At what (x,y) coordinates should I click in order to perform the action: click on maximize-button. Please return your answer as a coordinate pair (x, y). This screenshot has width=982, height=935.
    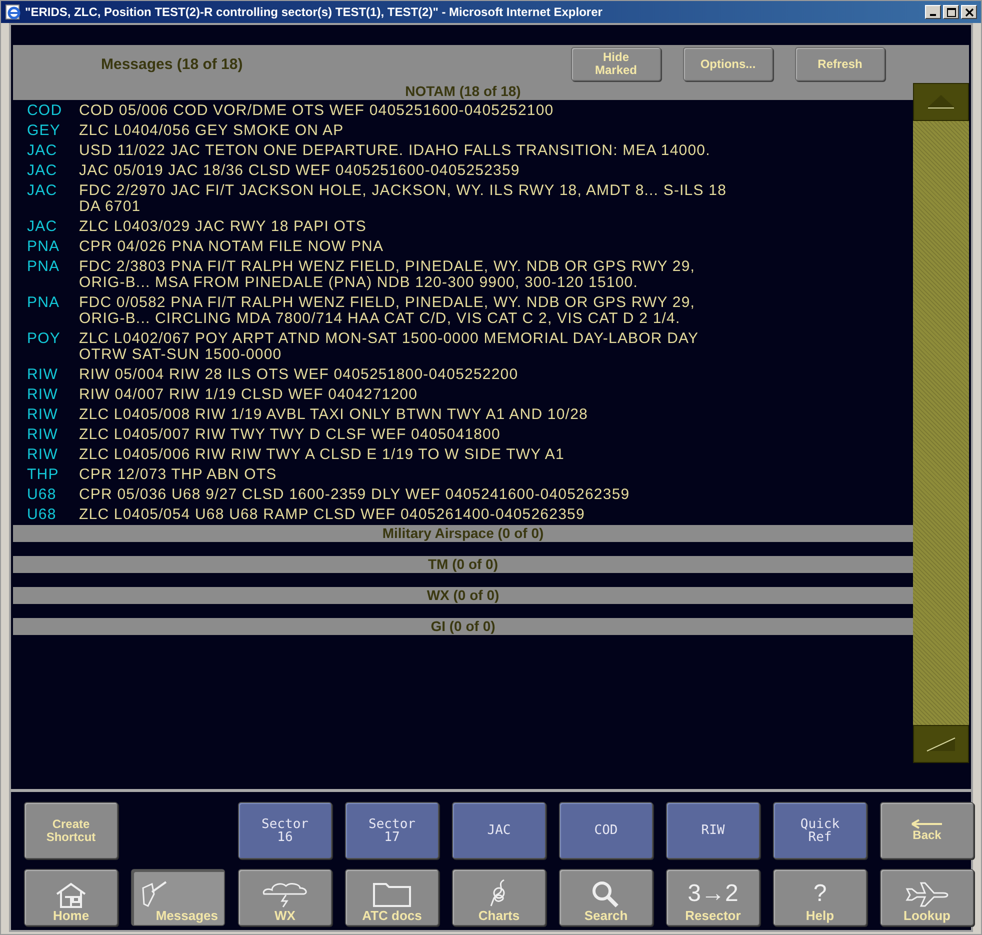
    Looking at the image, I should click on (951, 12).